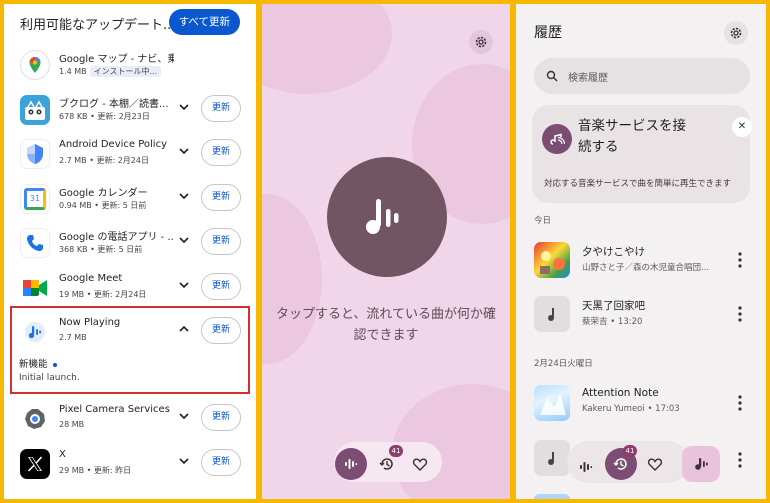 The height and width of the screenshot is (503, 770). What do you see at coordinates (54, 364) in the screenshot?
I see `new-dot-icon` at bounding box center [54, 364].